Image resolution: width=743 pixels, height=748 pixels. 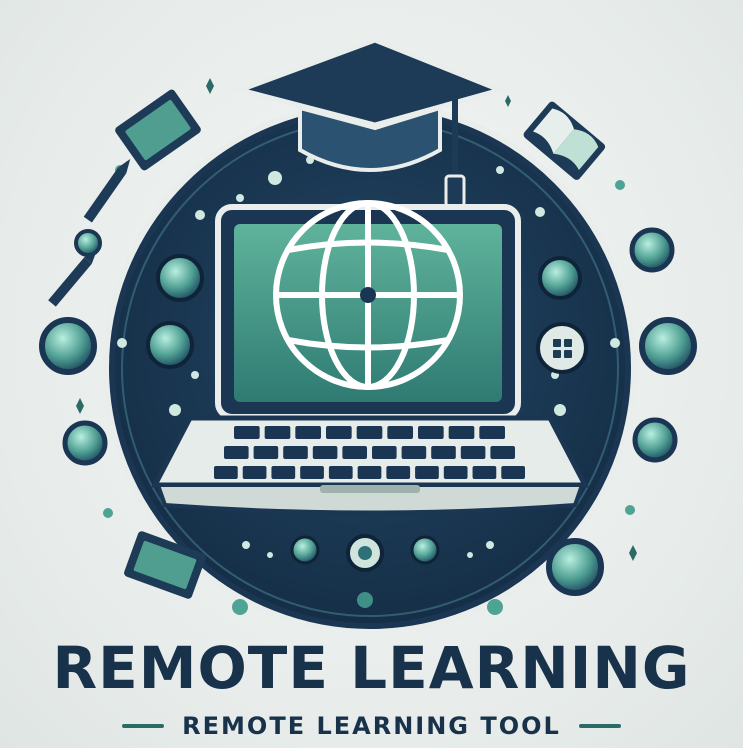 I want to click on subtitle-left-dash, so click(x=143, y=726).